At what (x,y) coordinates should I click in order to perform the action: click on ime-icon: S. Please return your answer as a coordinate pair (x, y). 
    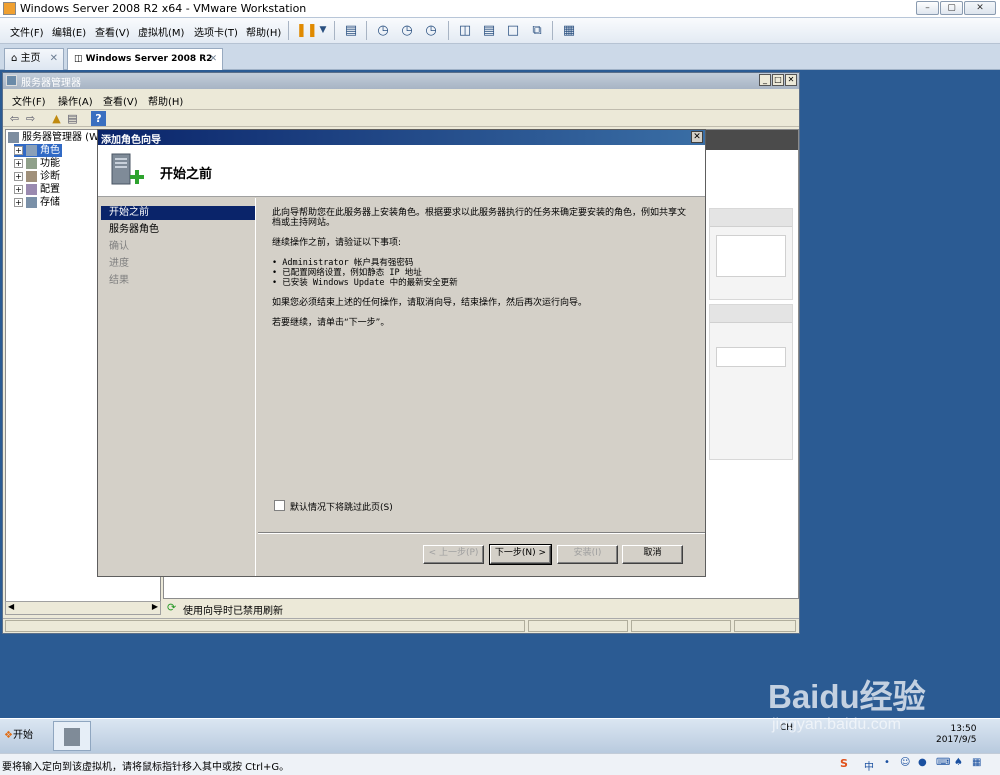
    Looking at the image, I should click on (844, 763).